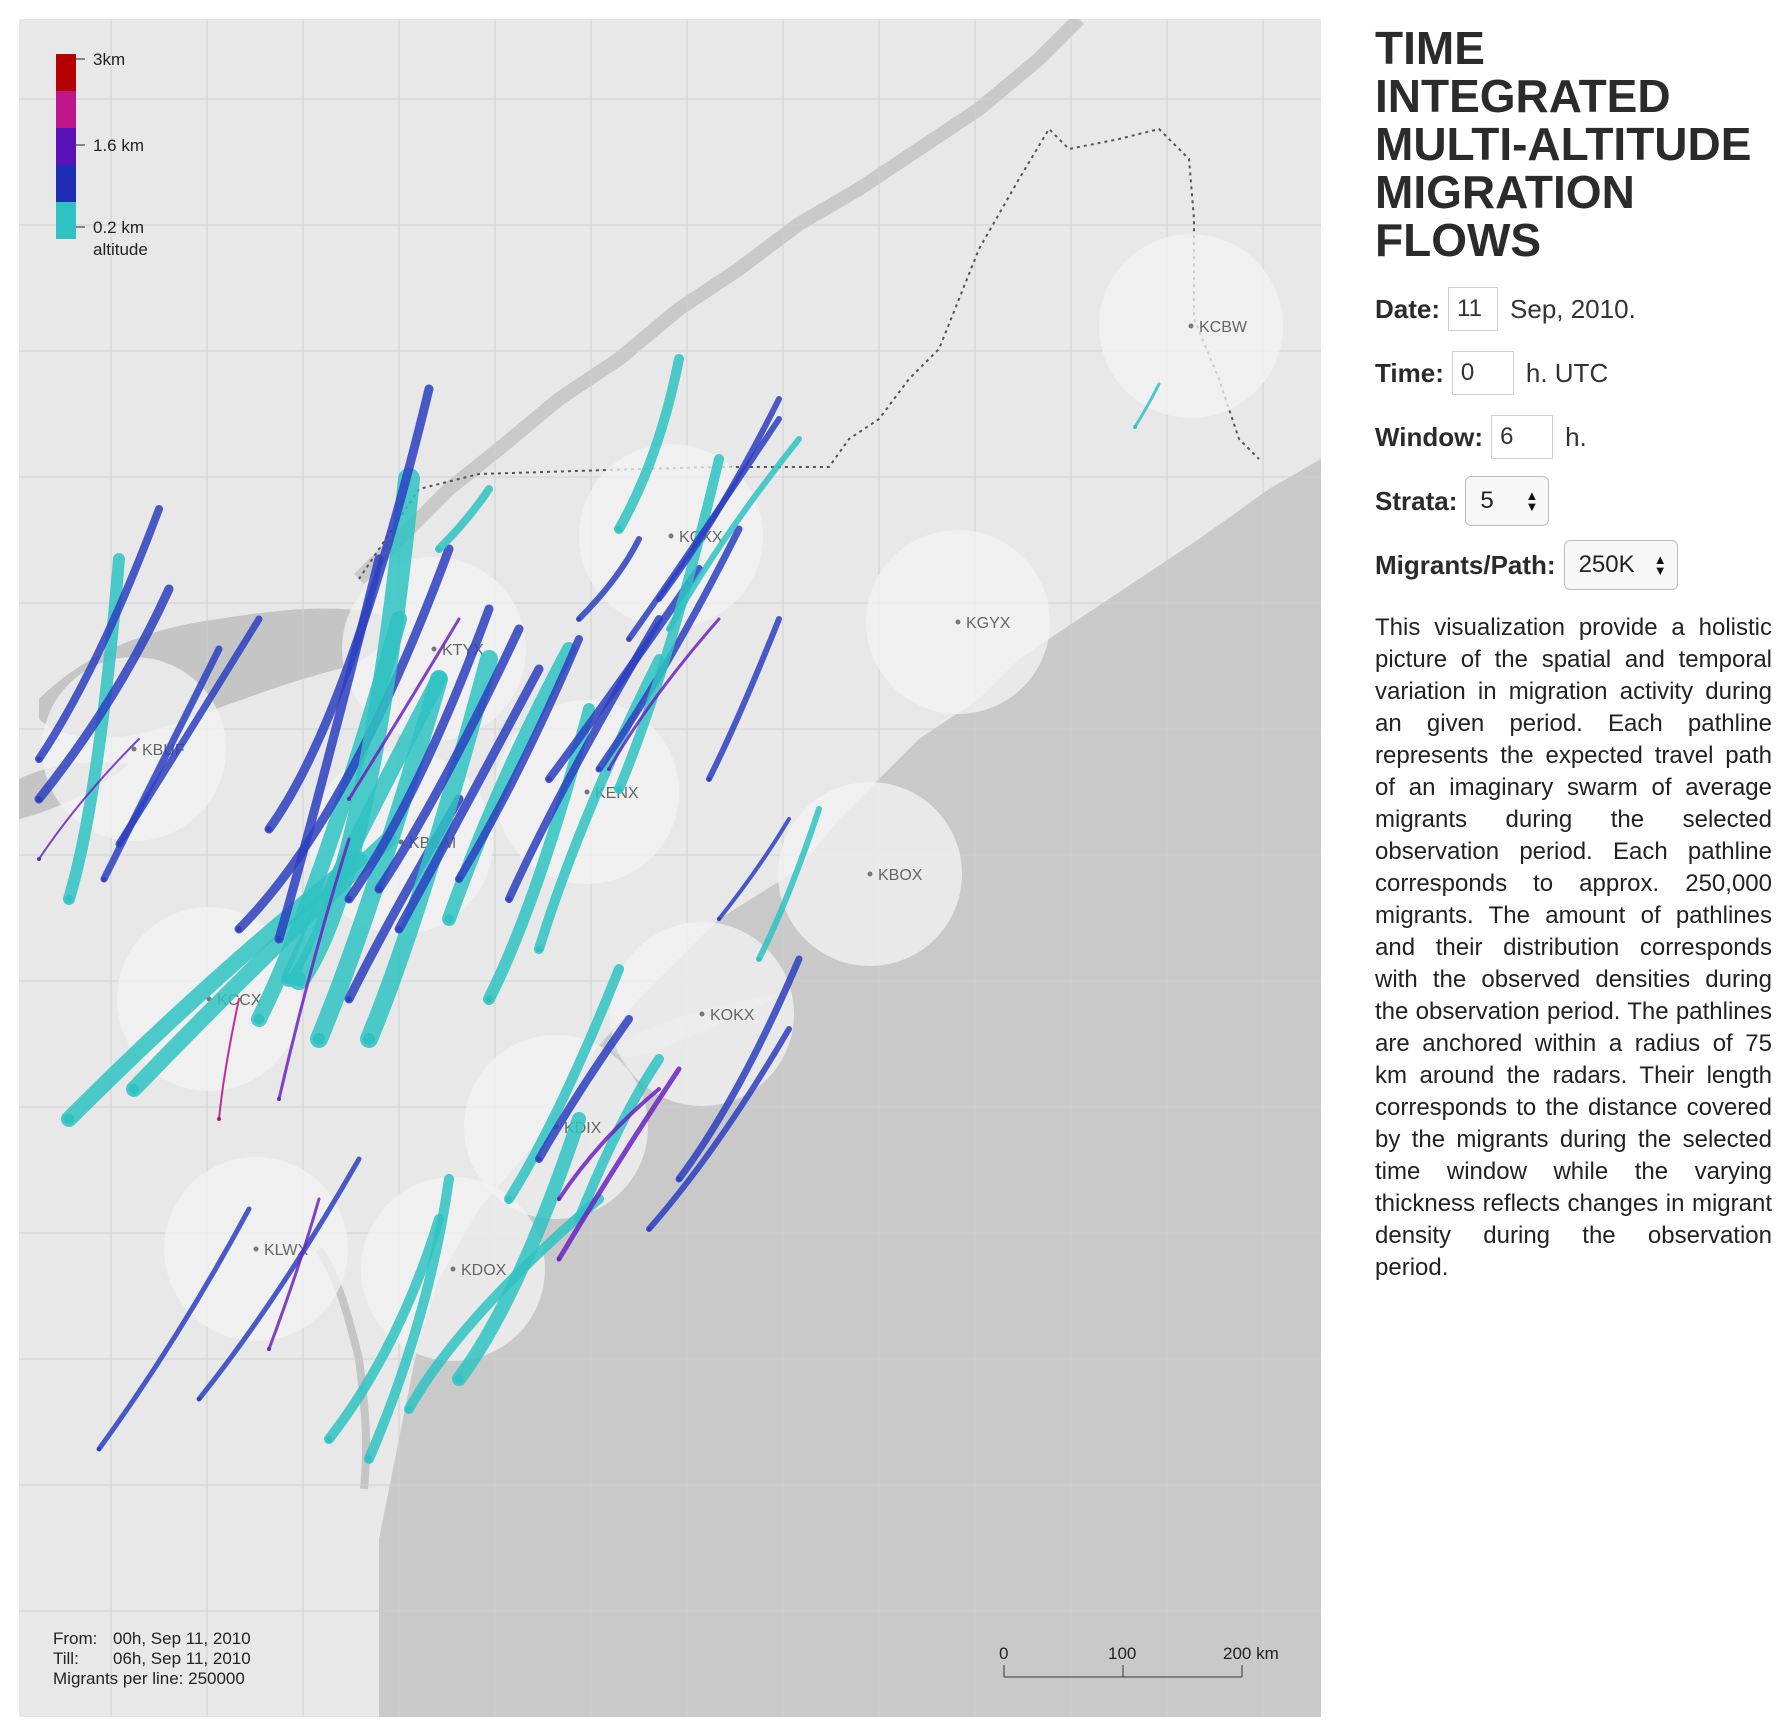  What do you see at coordinates (66, 72) in the screenshot?
I see `legend-swatch-3km` at bounding box center [66, 72].